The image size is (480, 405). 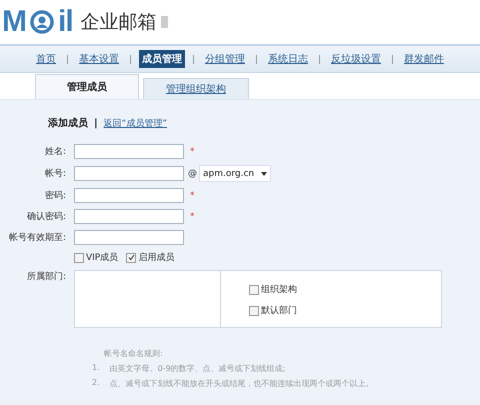 I want to click on logo-icon, so click(x=42, y=22).